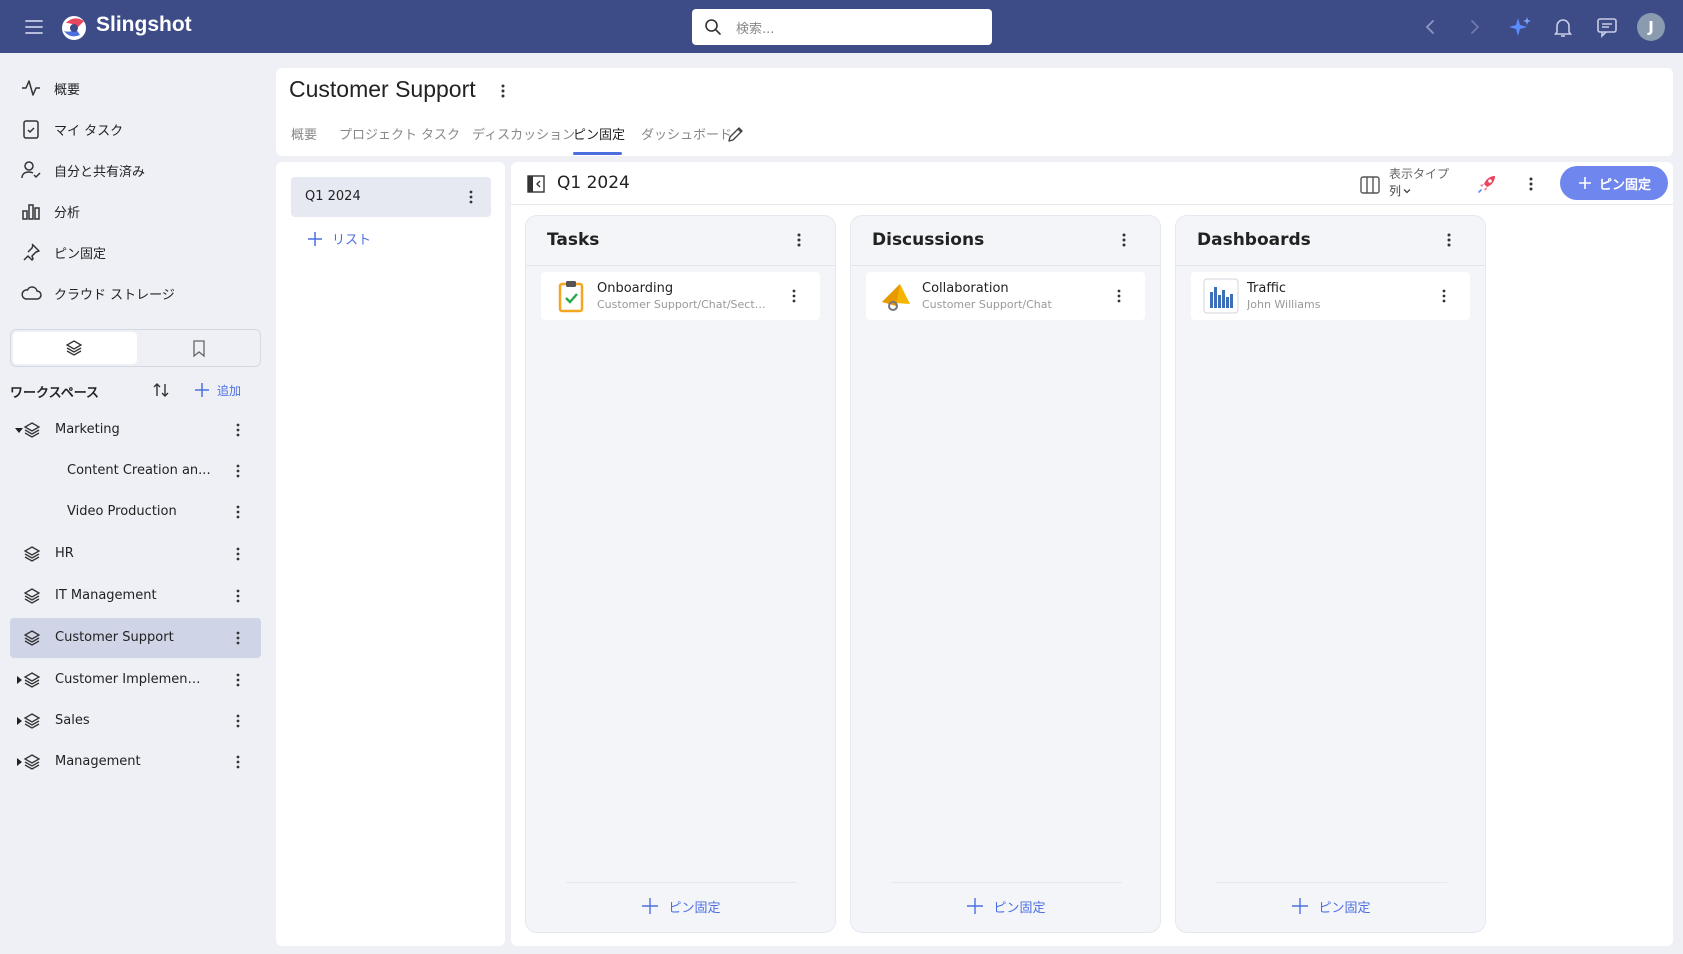  Describe the element at coordinates (391, 197) in the screenshot. I see `list-item-selected: Q1 2024` at that location.